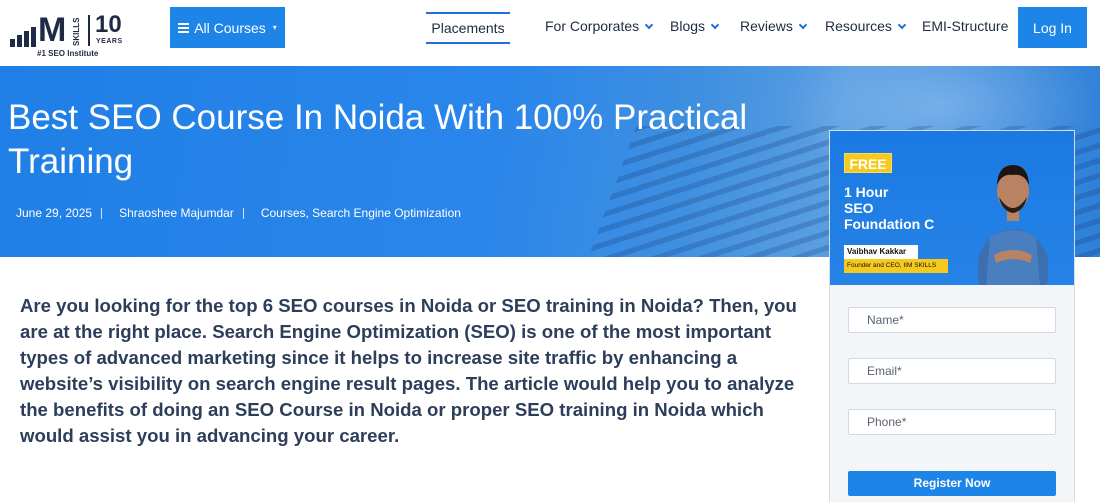 This screenshot has height=502, width=1100. What do you see at coordinates (889, 224) in the screenshot?
I see `banner-line-3: Foundation C` at bounding box center [889, 224].